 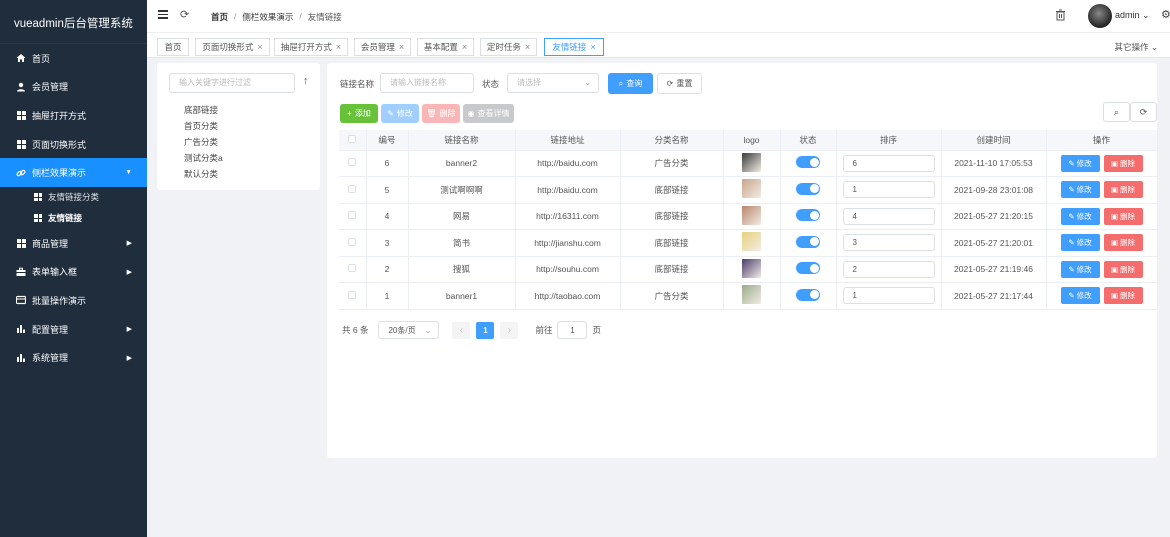 What do you see at coordinates (427, 83) in the screenshot?
I see `name-input: 请输入链接名称` at bounding box center [427, 83].